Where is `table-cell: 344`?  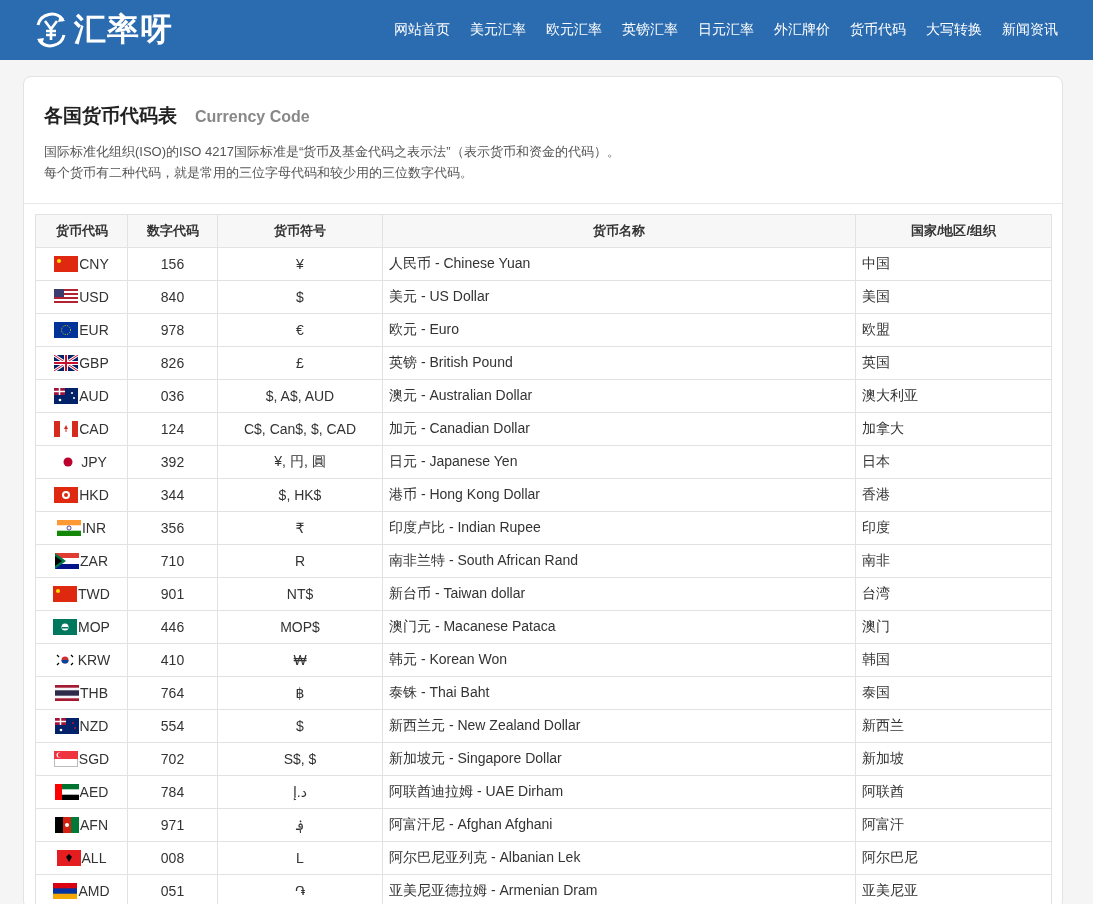 table-cell: 344 is located at coordinates (172, 495).